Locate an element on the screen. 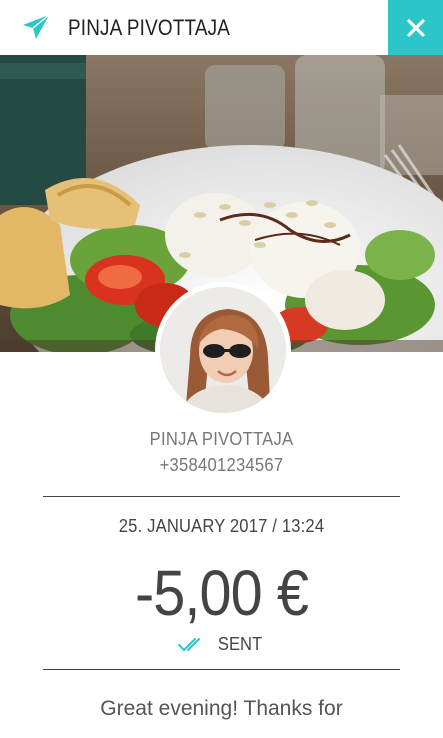 This screenshot has width=443, height=738. contact-phone: +358401234567 is located at coordinates (221, 465).